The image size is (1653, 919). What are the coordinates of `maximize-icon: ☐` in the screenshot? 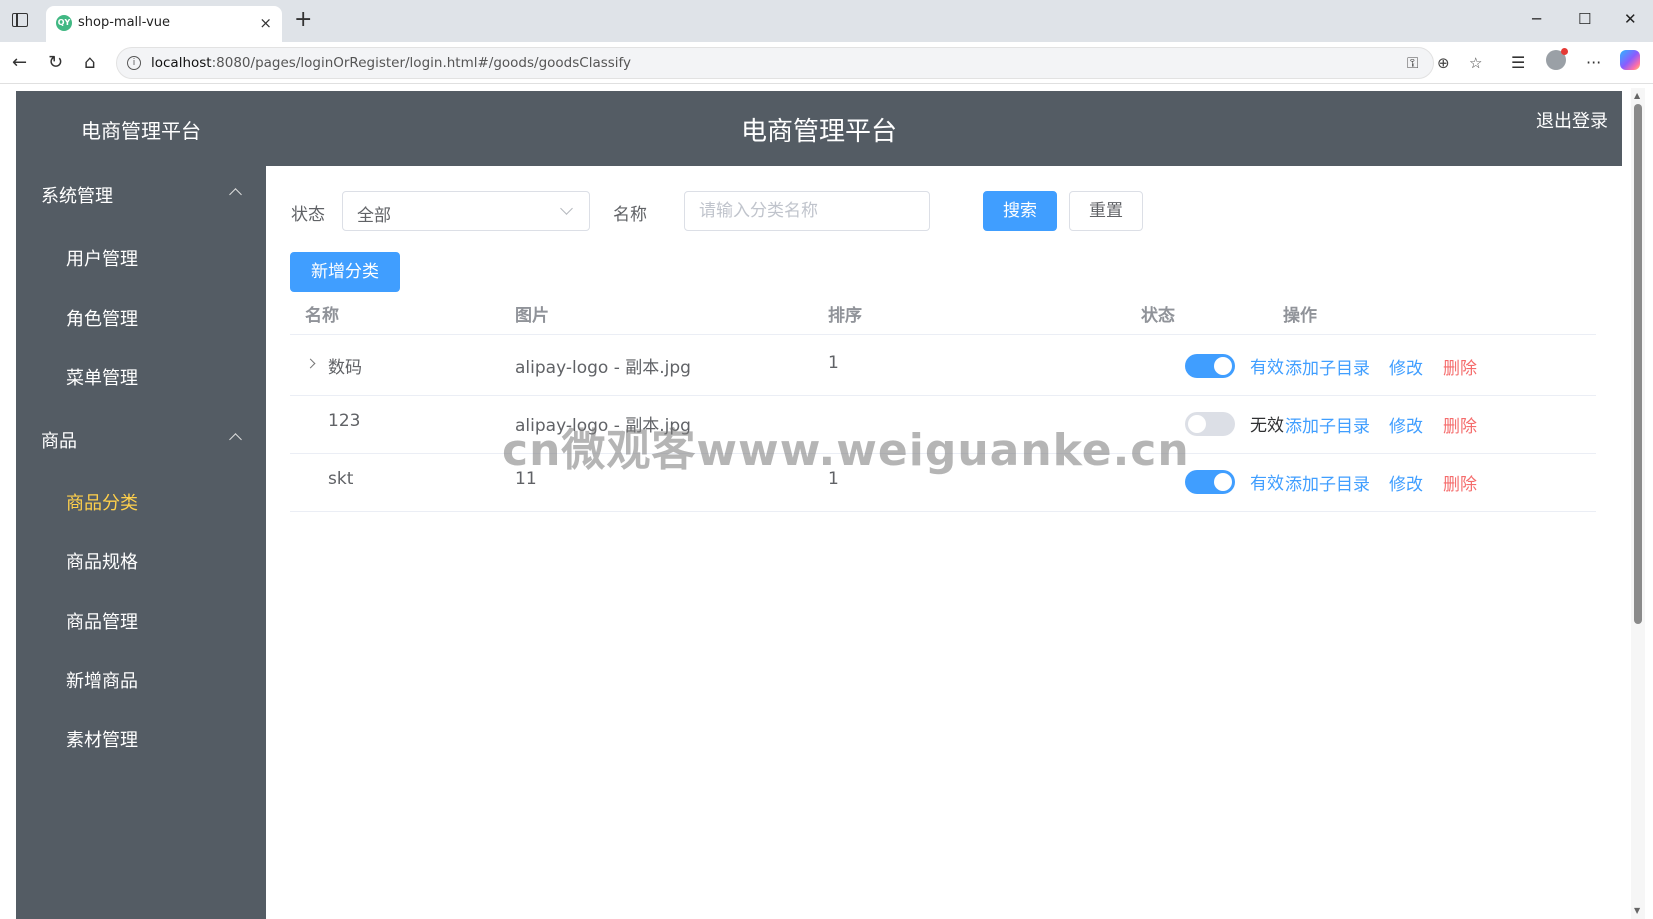 It's located at (1584, 19).